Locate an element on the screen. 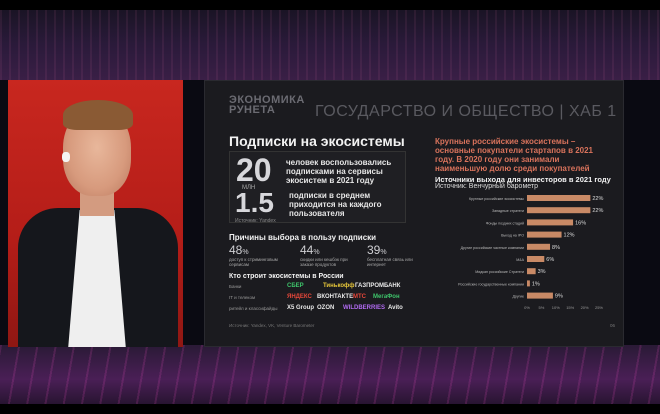 This screenshot has width=660, height=414. stat1-value: 20 is located at coordinates (254, 170).